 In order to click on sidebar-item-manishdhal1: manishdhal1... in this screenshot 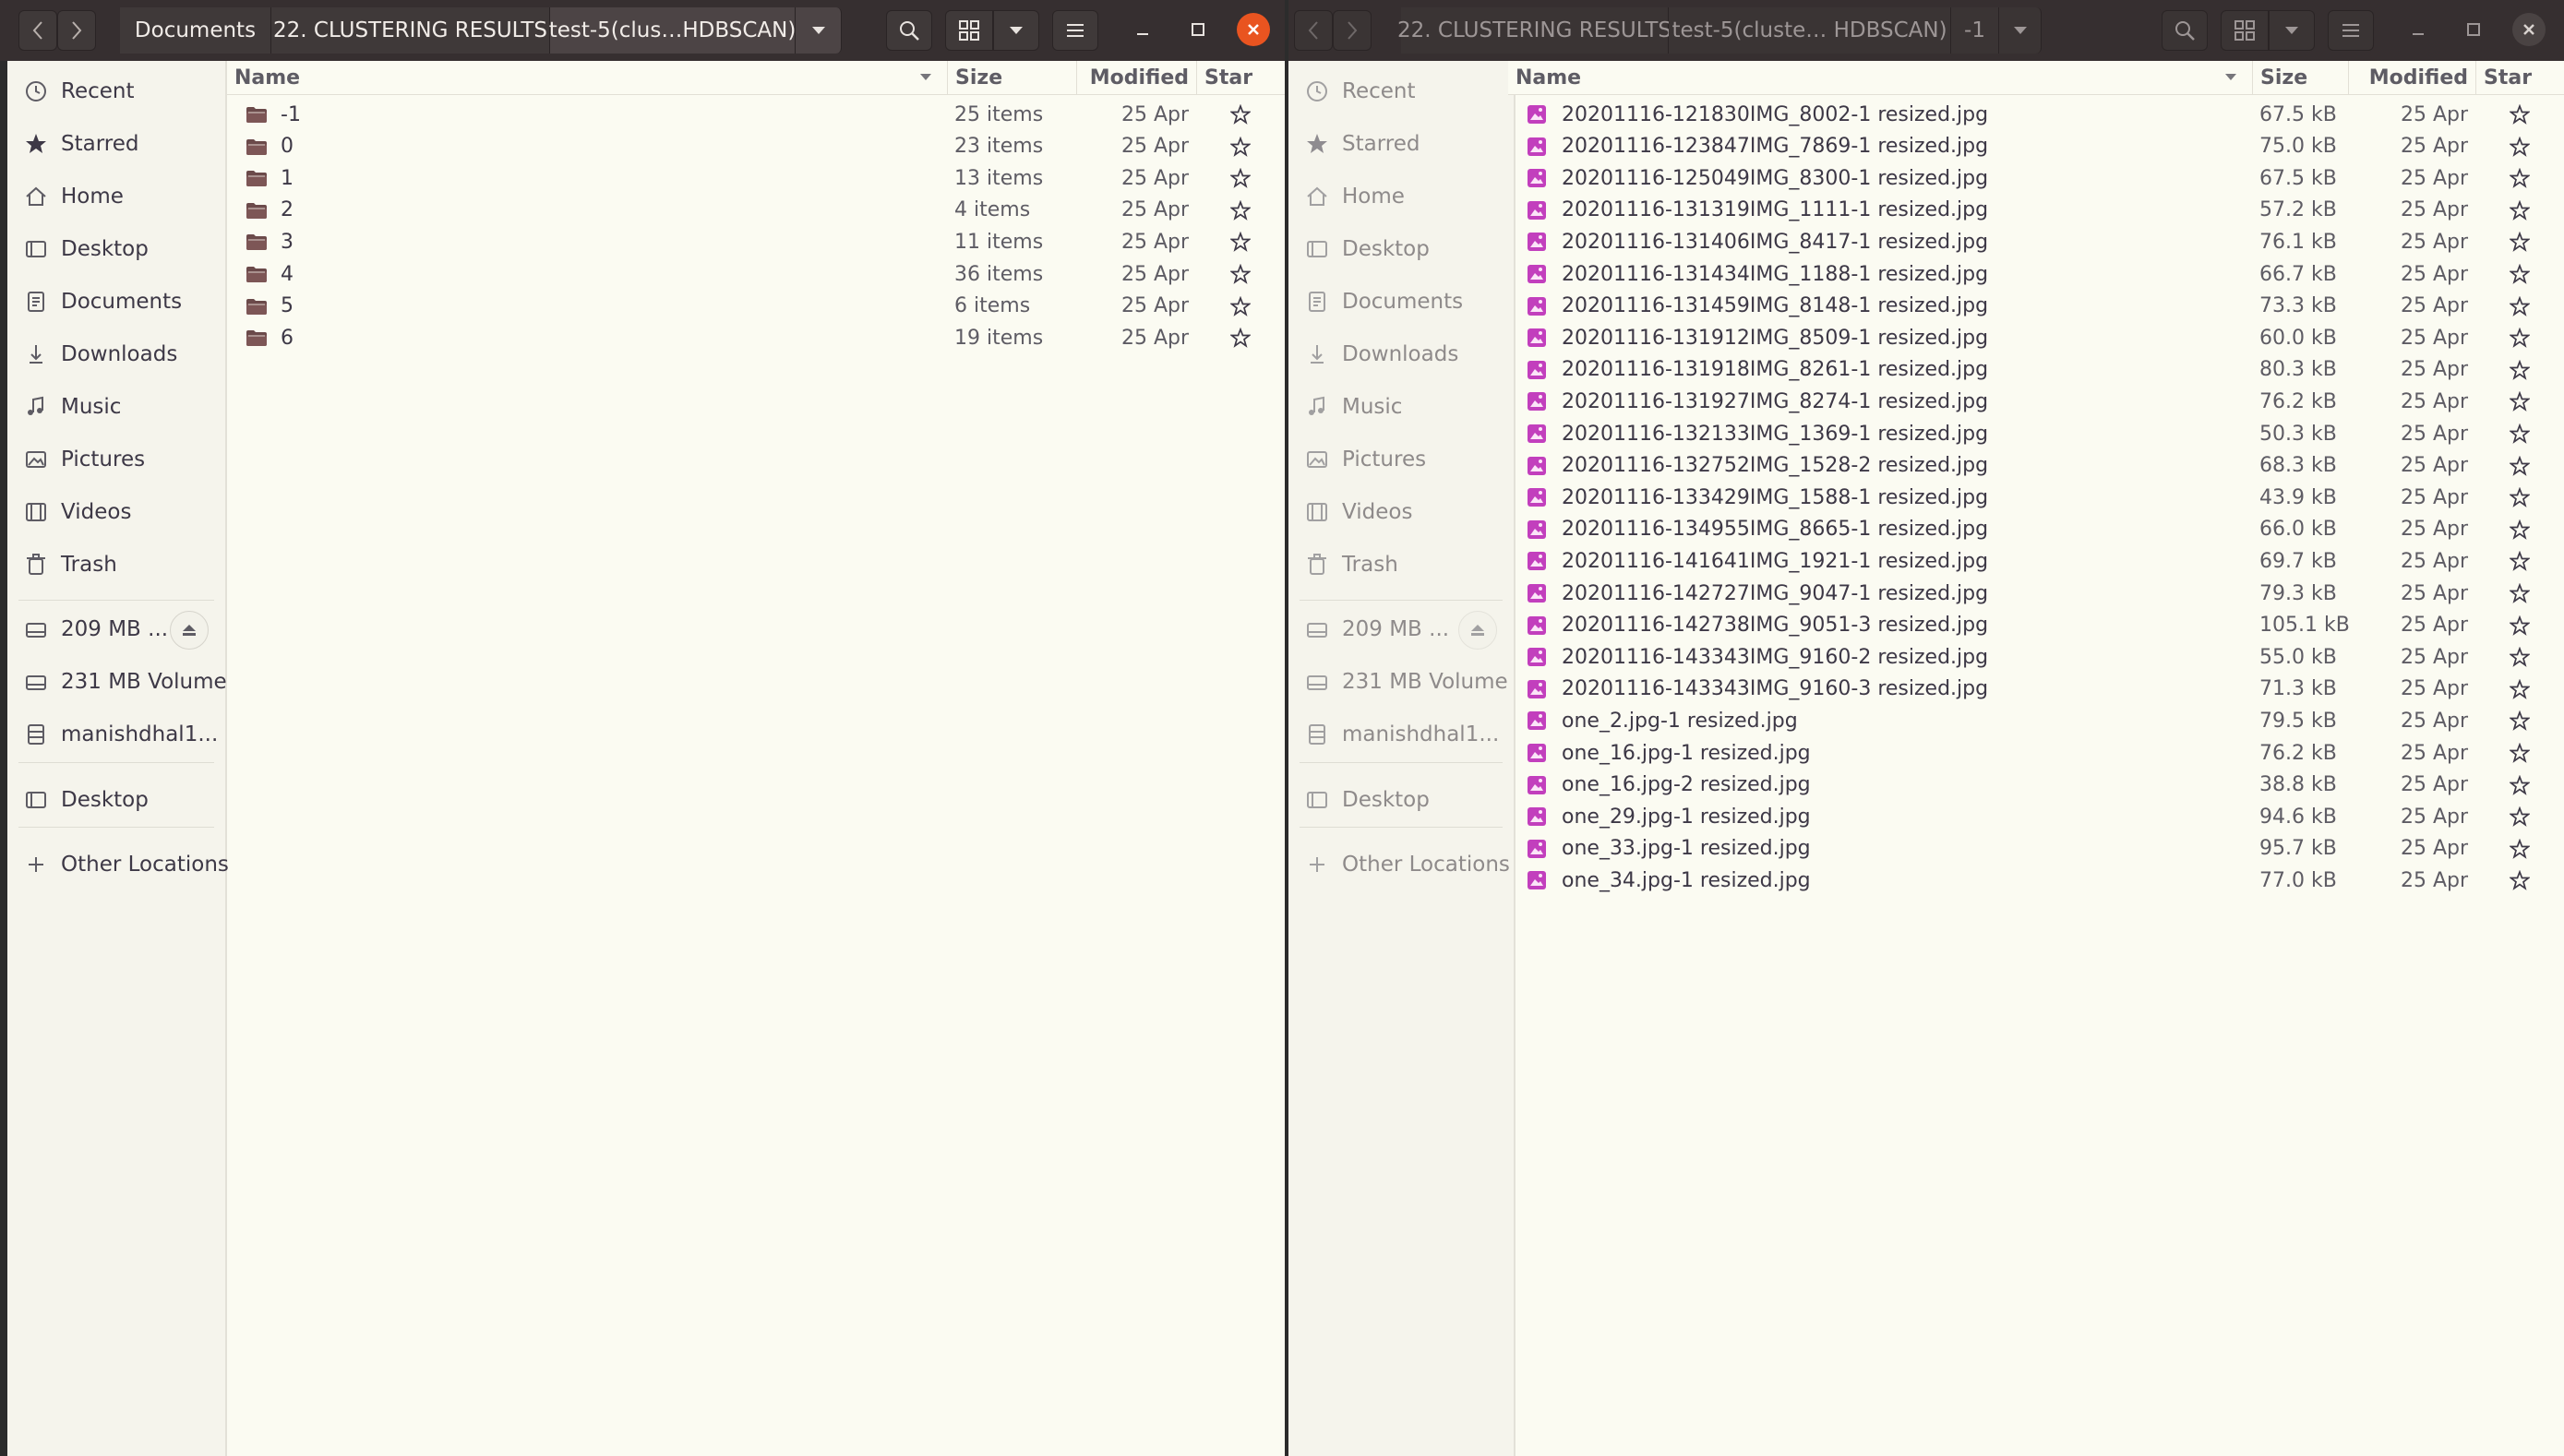, I will do `click(1409, 734)`.